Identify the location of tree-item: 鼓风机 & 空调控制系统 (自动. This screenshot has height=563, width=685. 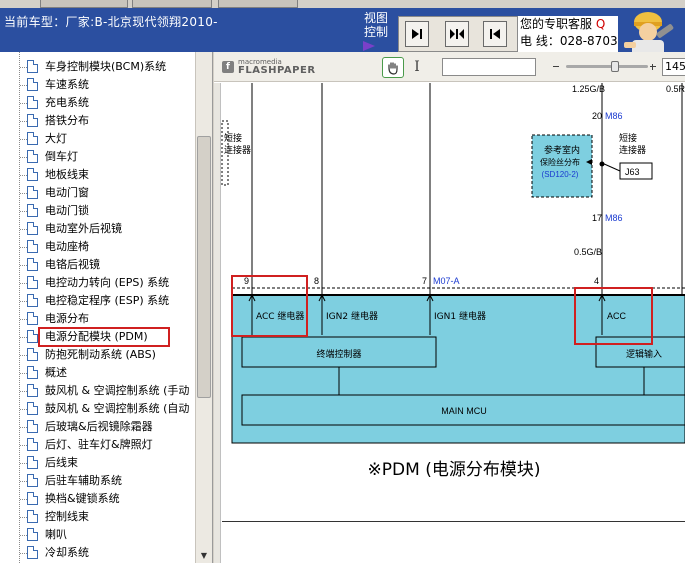
(97, 409).